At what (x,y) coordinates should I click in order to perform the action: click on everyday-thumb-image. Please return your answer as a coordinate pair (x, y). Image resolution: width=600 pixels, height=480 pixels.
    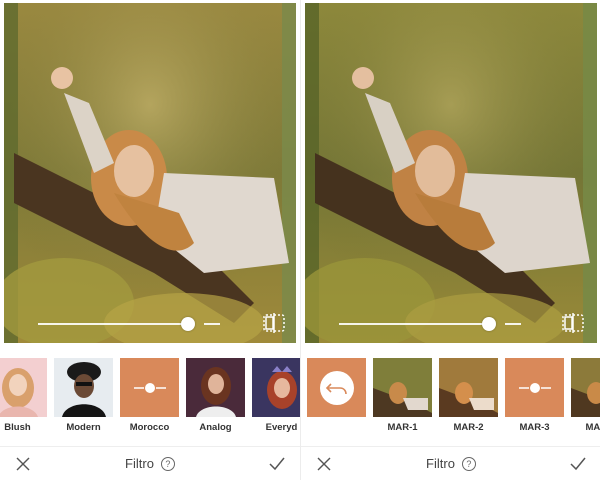
    Looking at the image, I should click on (276, 387).